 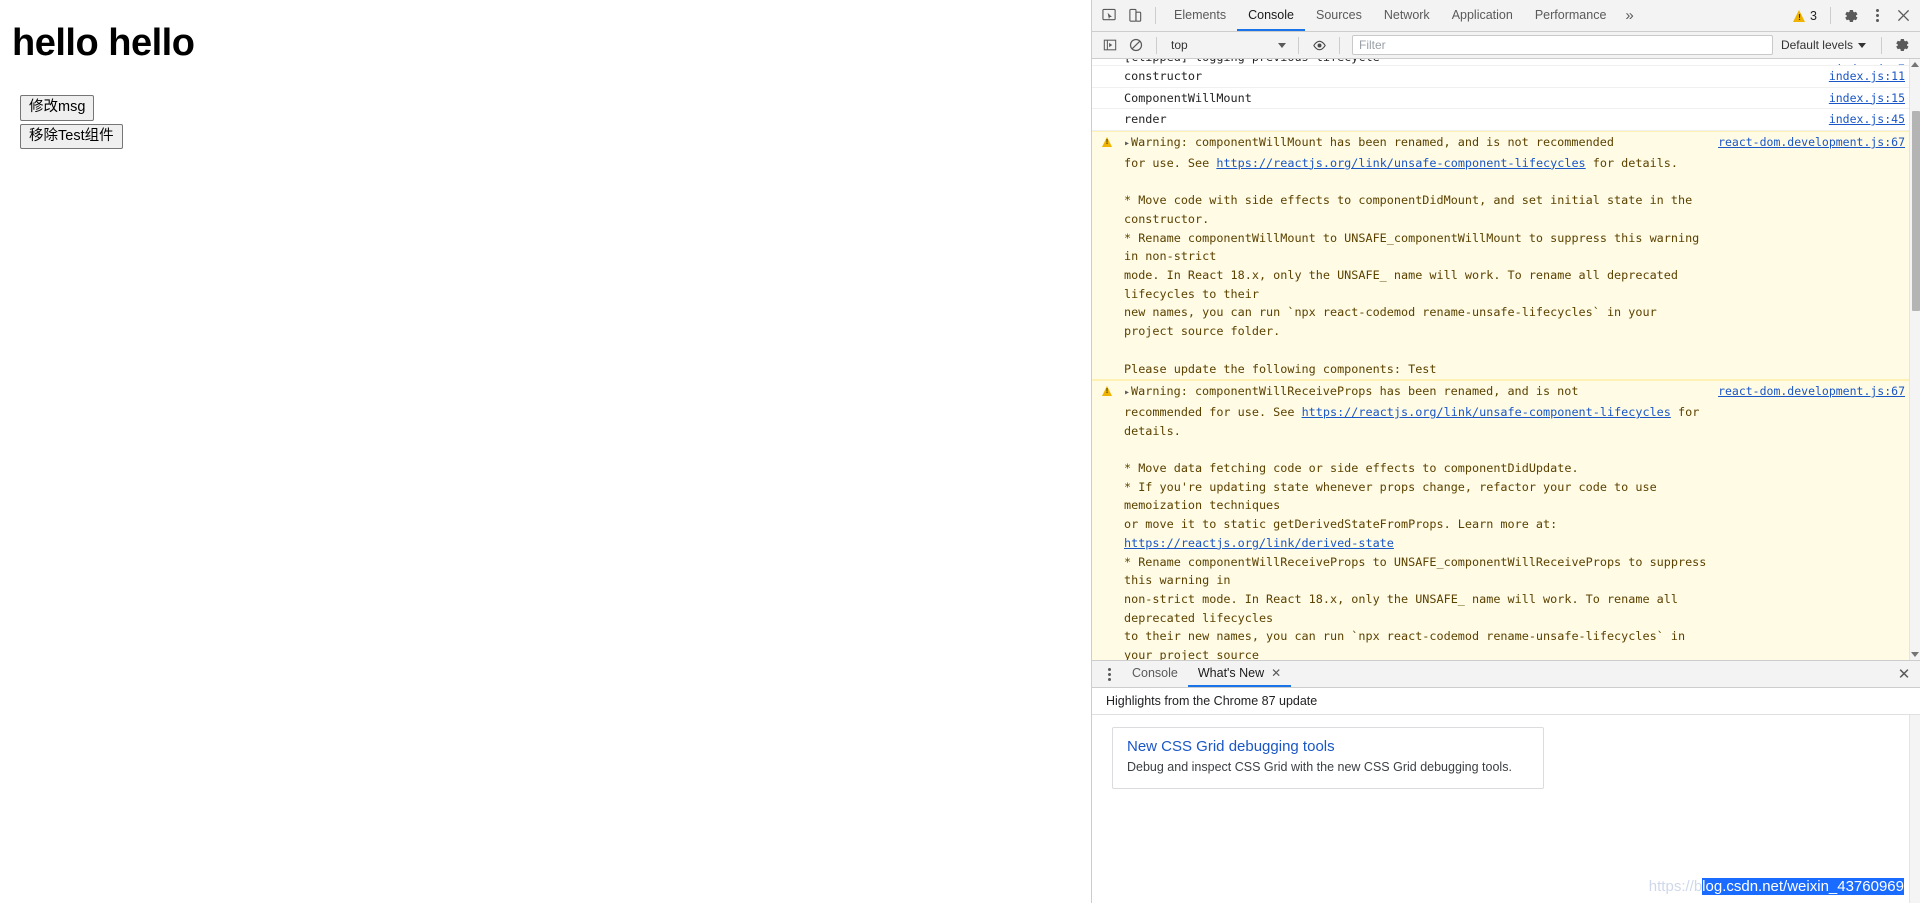 What do you see at coordinates (1163, 76) in the screenshot?
I see `console-message-text: constructor` at bounding box center [1163, 76].